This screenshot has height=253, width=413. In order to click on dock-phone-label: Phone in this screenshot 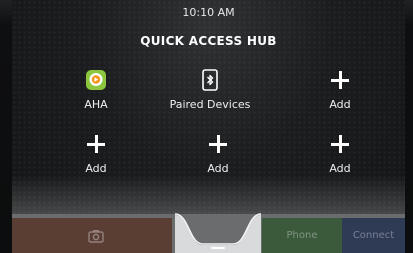, I will do `click(302, 235)`.